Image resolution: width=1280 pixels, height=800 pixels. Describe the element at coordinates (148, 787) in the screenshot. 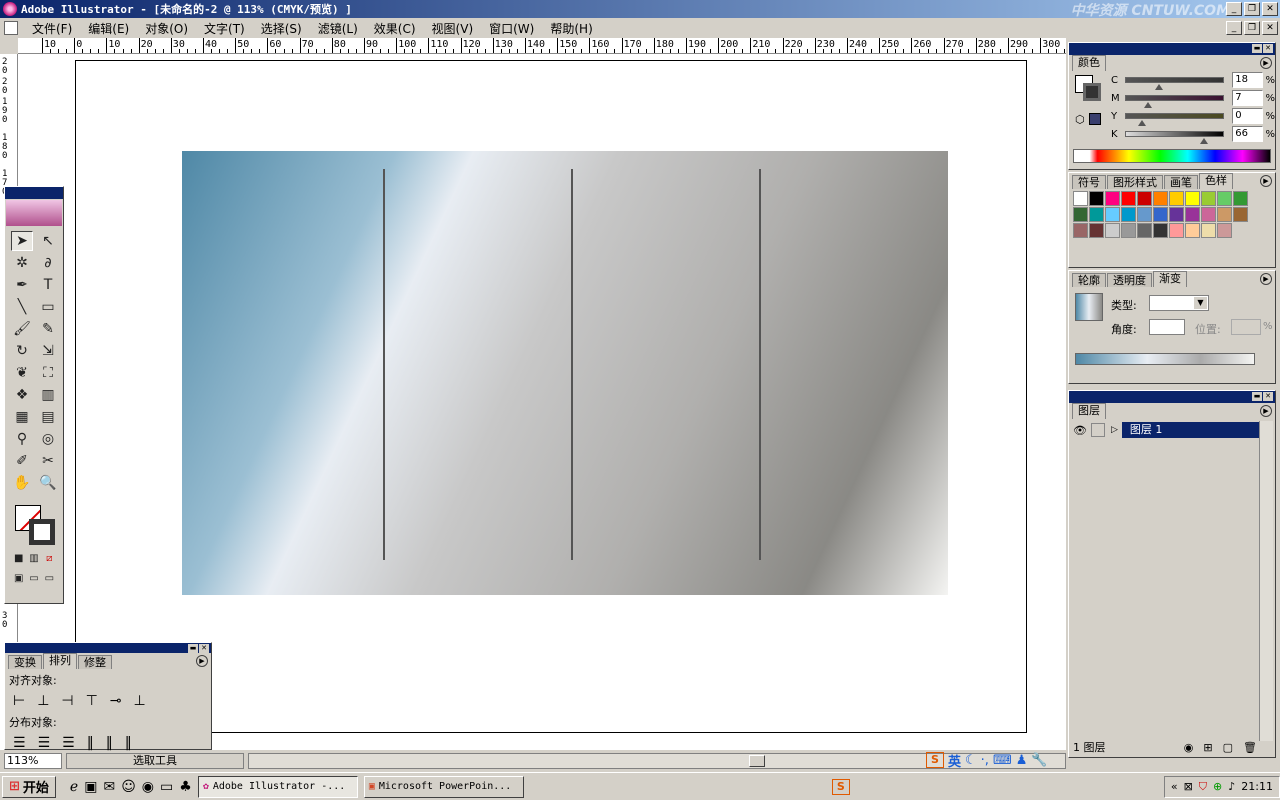

I see `explorer-icon: ◉` at that location.